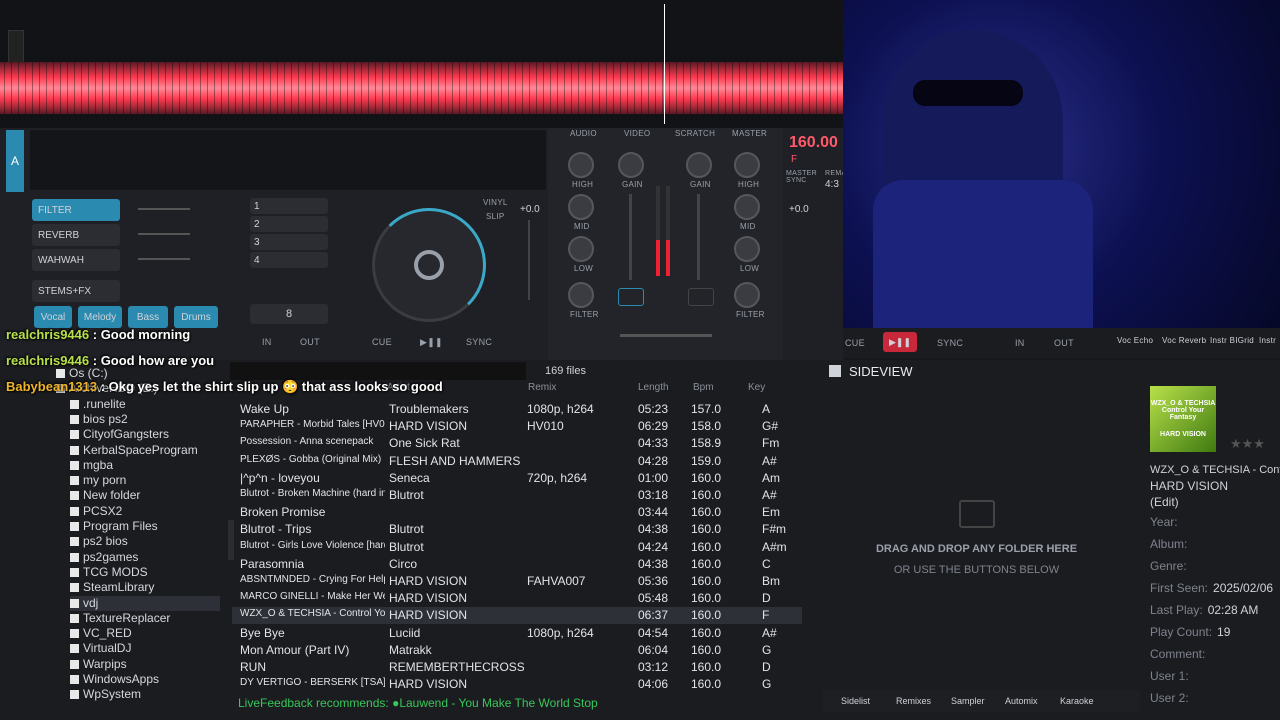  Describe the element at coordinates (119, 434) in the screenshot. I see `folder-tree-item: CityofGangsters` at that location.